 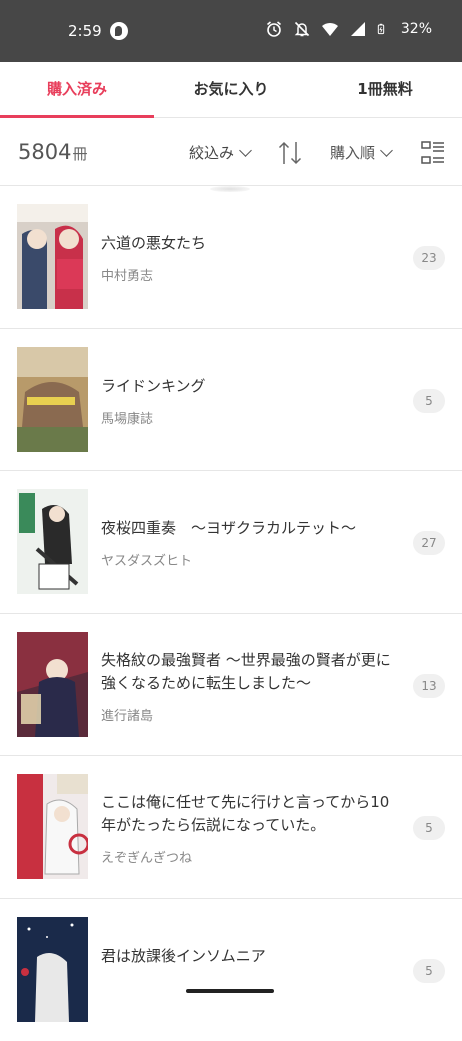 I want to click on tab-favorites: お気に入り, so click(x=231, y=89).